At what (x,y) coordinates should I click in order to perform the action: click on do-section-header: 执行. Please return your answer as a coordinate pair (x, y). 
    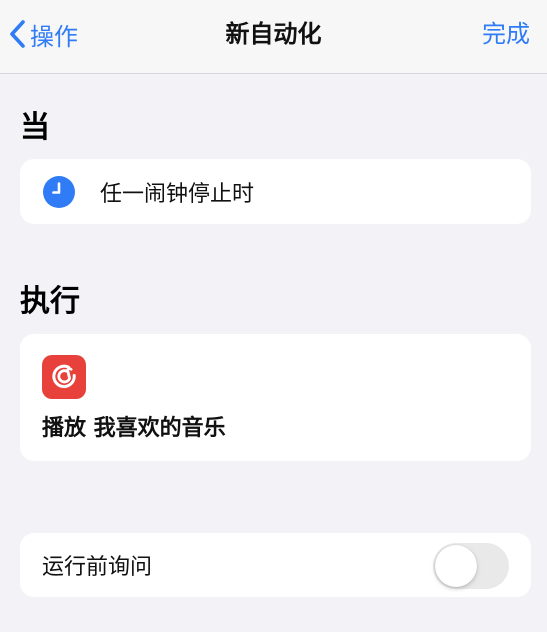
    Looking at the image, I should click on (50, 301).